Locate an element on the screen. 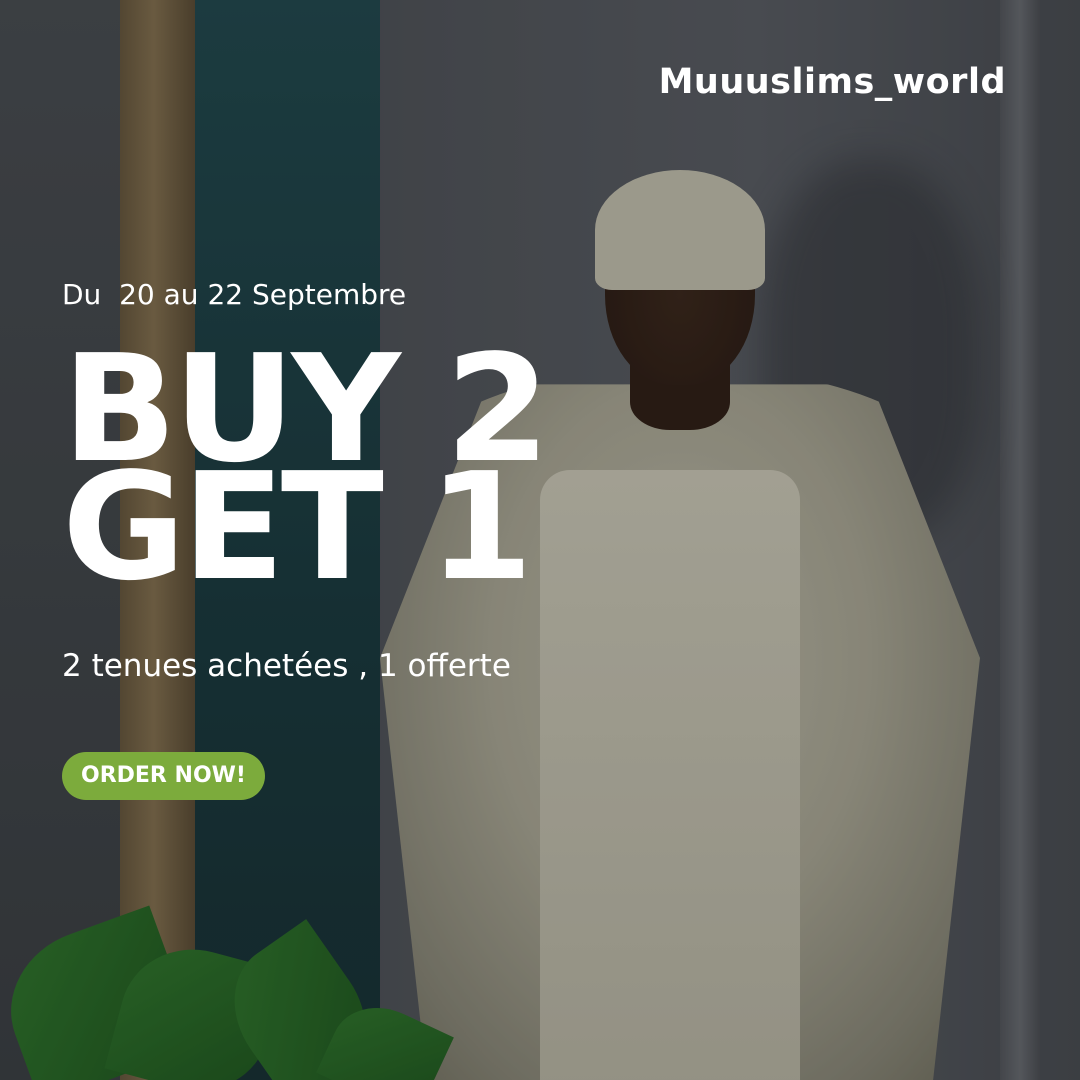 Image resolution: width=1080 pixels, height=1080 pixels. promo-dates: Du 20 au 22 Septembre is located at coordinates (234, 294).